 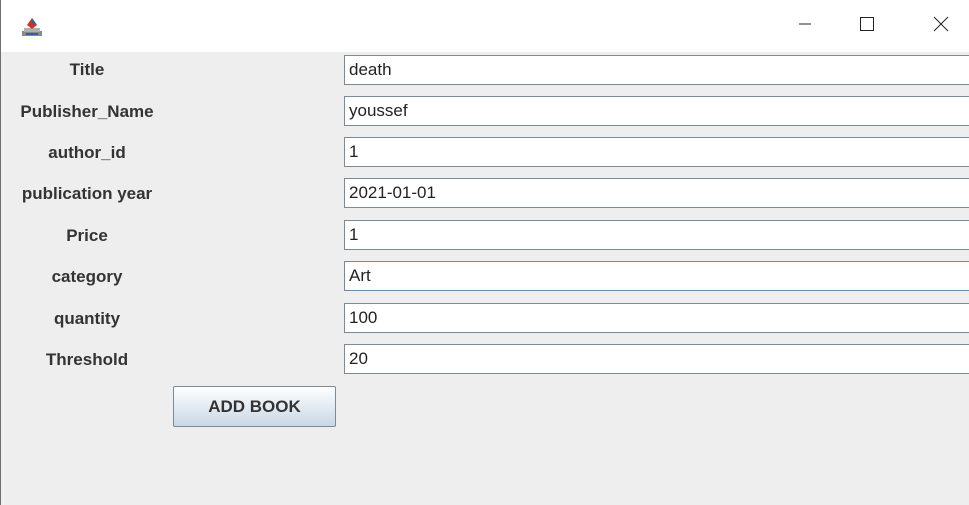 What do you see at coordinates (656, 318) in the screenshot?
I see `quantity-input` at bounding box center [656, 318].